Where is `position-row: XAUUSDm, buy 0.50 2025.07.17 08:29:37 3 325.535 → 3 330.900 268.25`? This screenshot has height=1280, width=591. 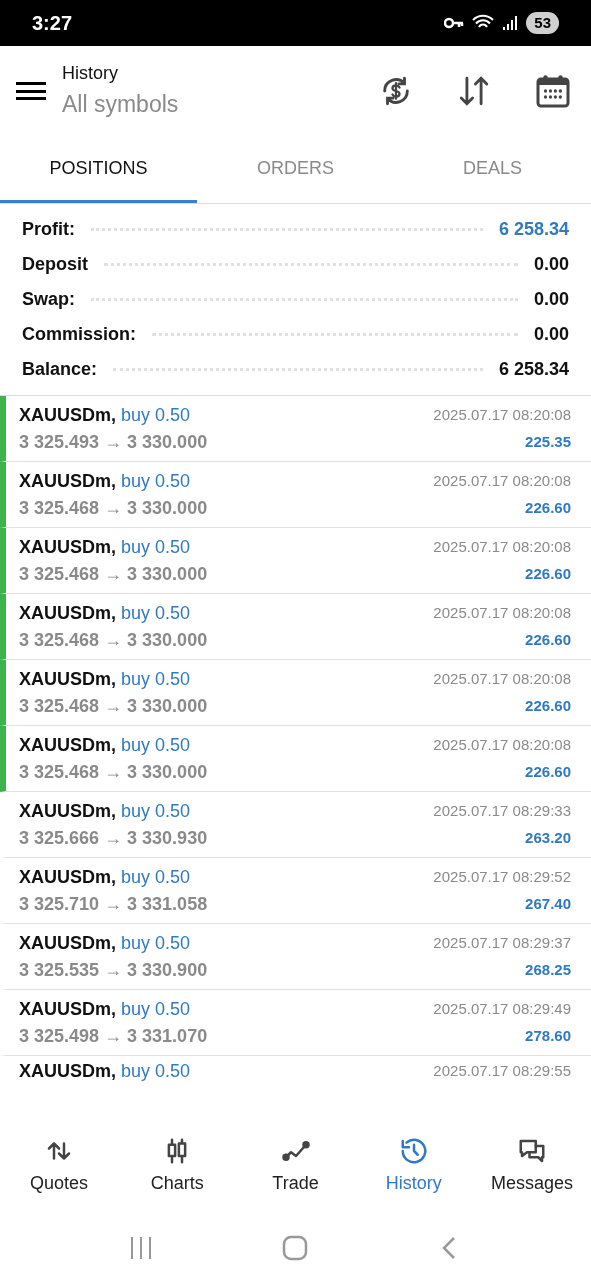
position-row: XAUUSDm, buy 0.50 2025.07.17 08:29:37 3 325.535 → 3 330.900 268.25 is located at coordinates (295, 957).